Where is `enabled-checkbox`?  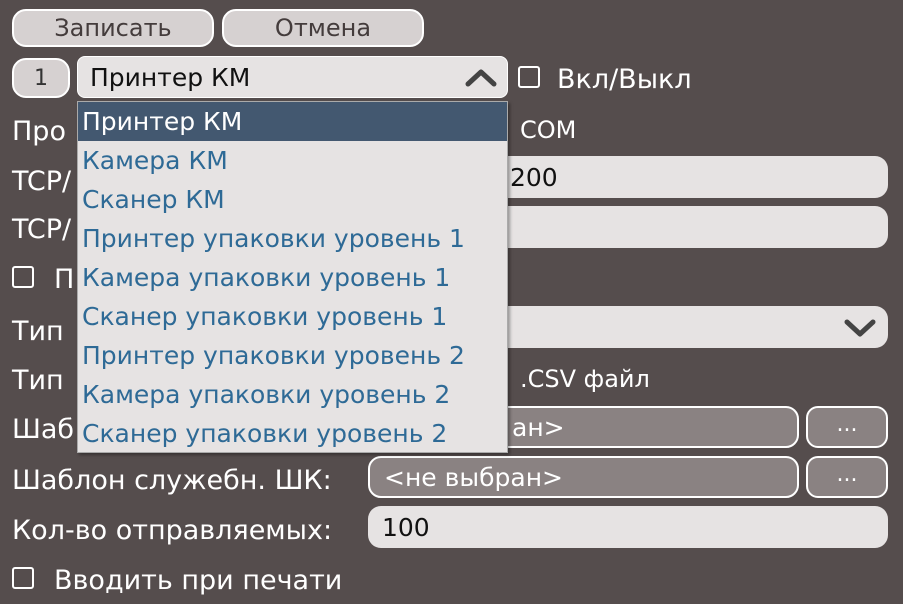 enabled-checkbox is located at coordinates (529, 77).